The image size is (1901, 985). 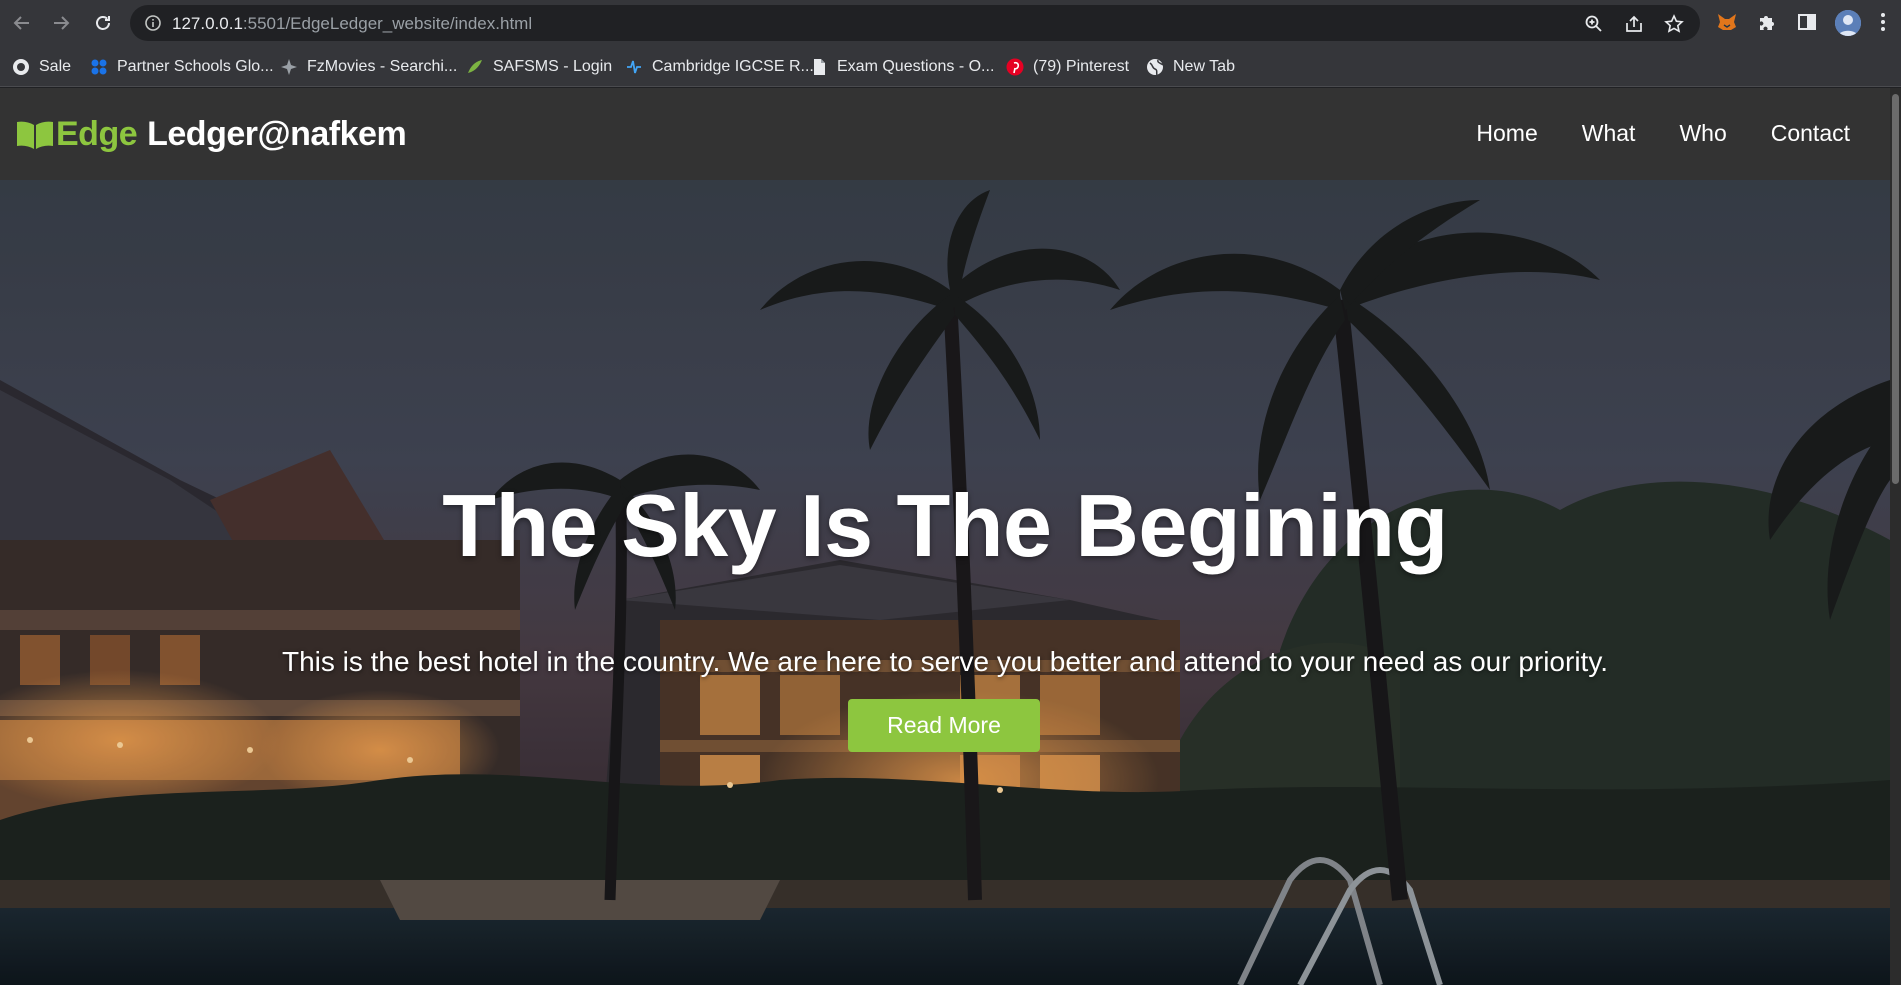 I want to click on sale-icon, so click(x=21, y=67).